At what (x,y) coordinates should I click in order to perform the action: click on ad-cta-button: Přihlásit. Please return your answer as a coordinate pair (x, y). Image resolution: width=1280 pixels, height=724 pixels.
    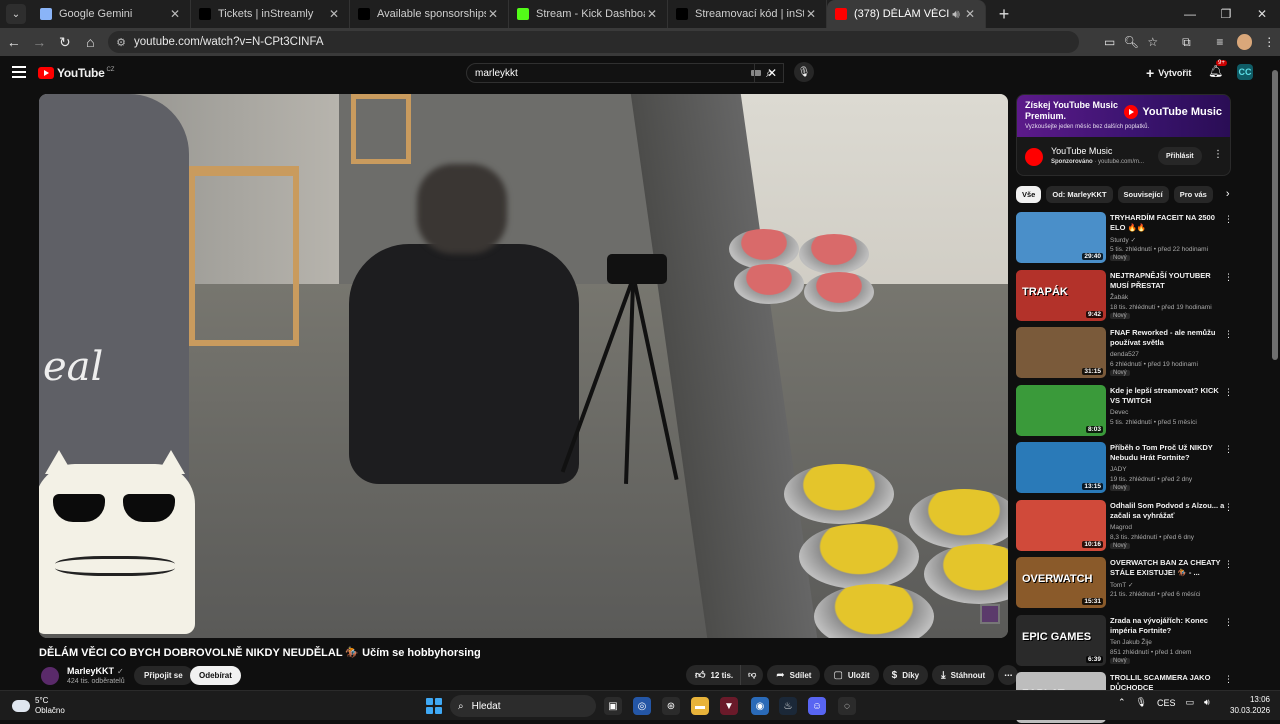
    Looking at the image, I should click on (1180, 156).